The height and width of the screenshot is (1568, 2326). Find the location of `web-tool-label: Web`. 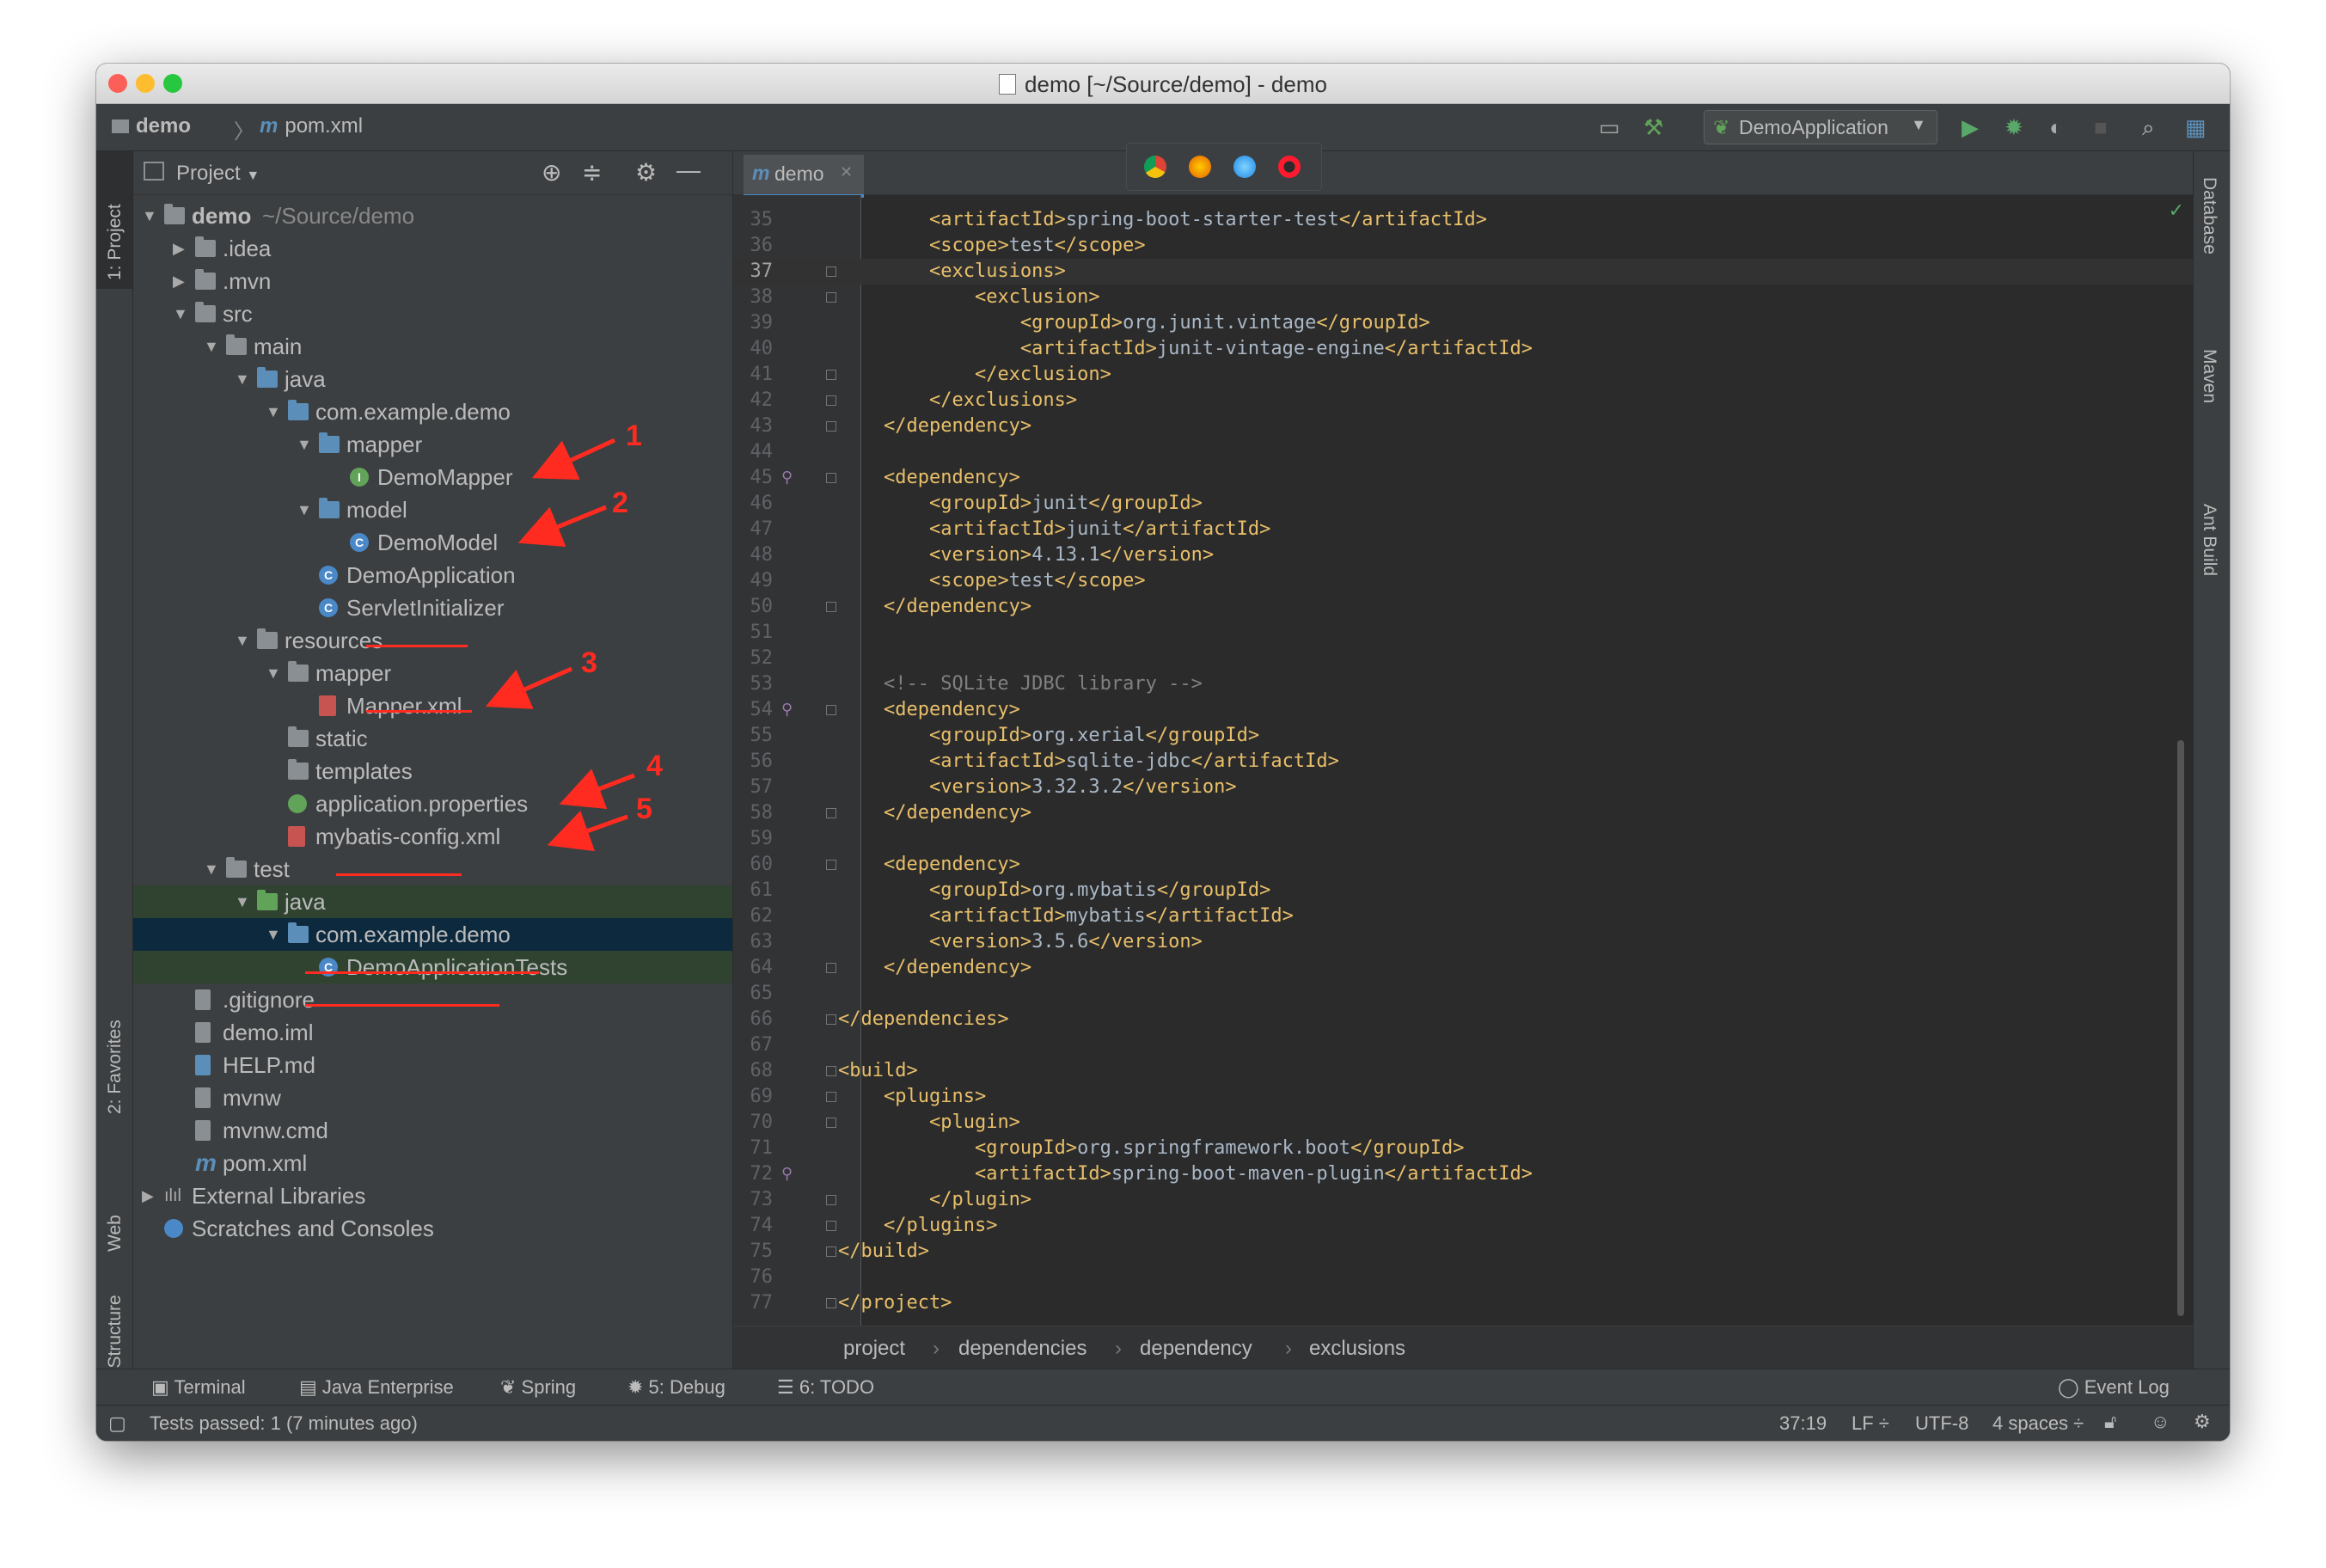

web-tool-label: Web is located at coordinates (115, 1233).